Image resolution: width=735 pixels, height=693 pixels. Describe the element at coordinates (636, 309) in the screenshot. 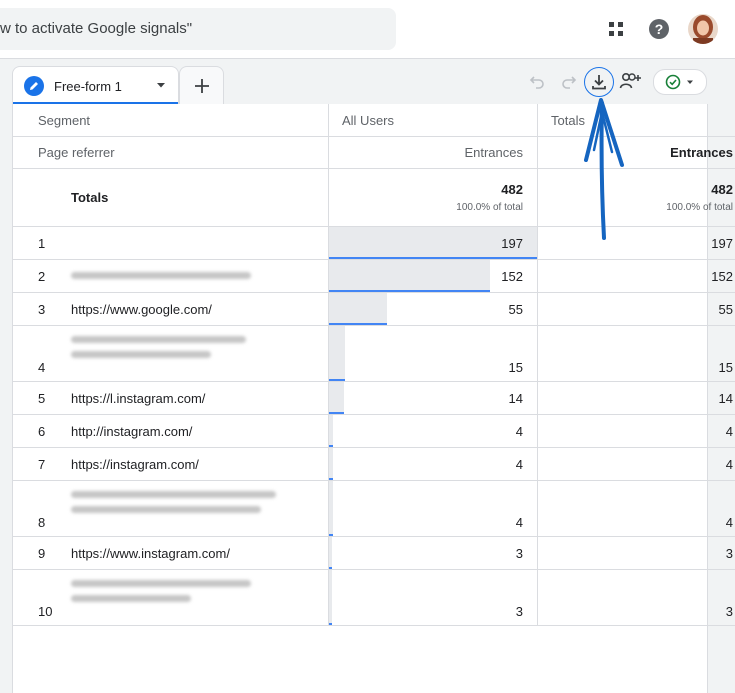

I see `totals-value: 55` at that location.